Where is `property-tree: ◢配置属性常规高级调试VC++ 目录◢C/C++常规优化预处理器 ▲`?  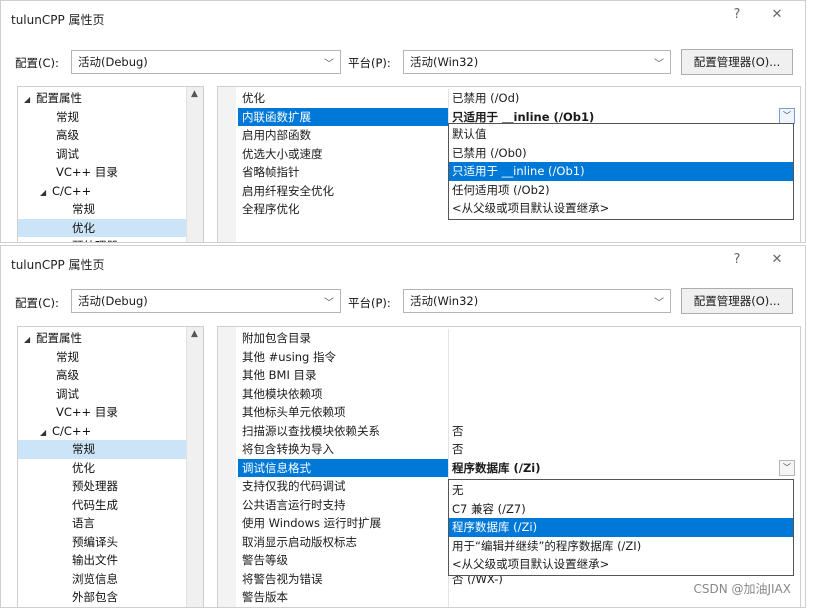
property-tree: ◢配置属性常规高级调试VC++ 目录◢C/C++常规优化预处理器 ▲ is located at coordinates (110, 164).